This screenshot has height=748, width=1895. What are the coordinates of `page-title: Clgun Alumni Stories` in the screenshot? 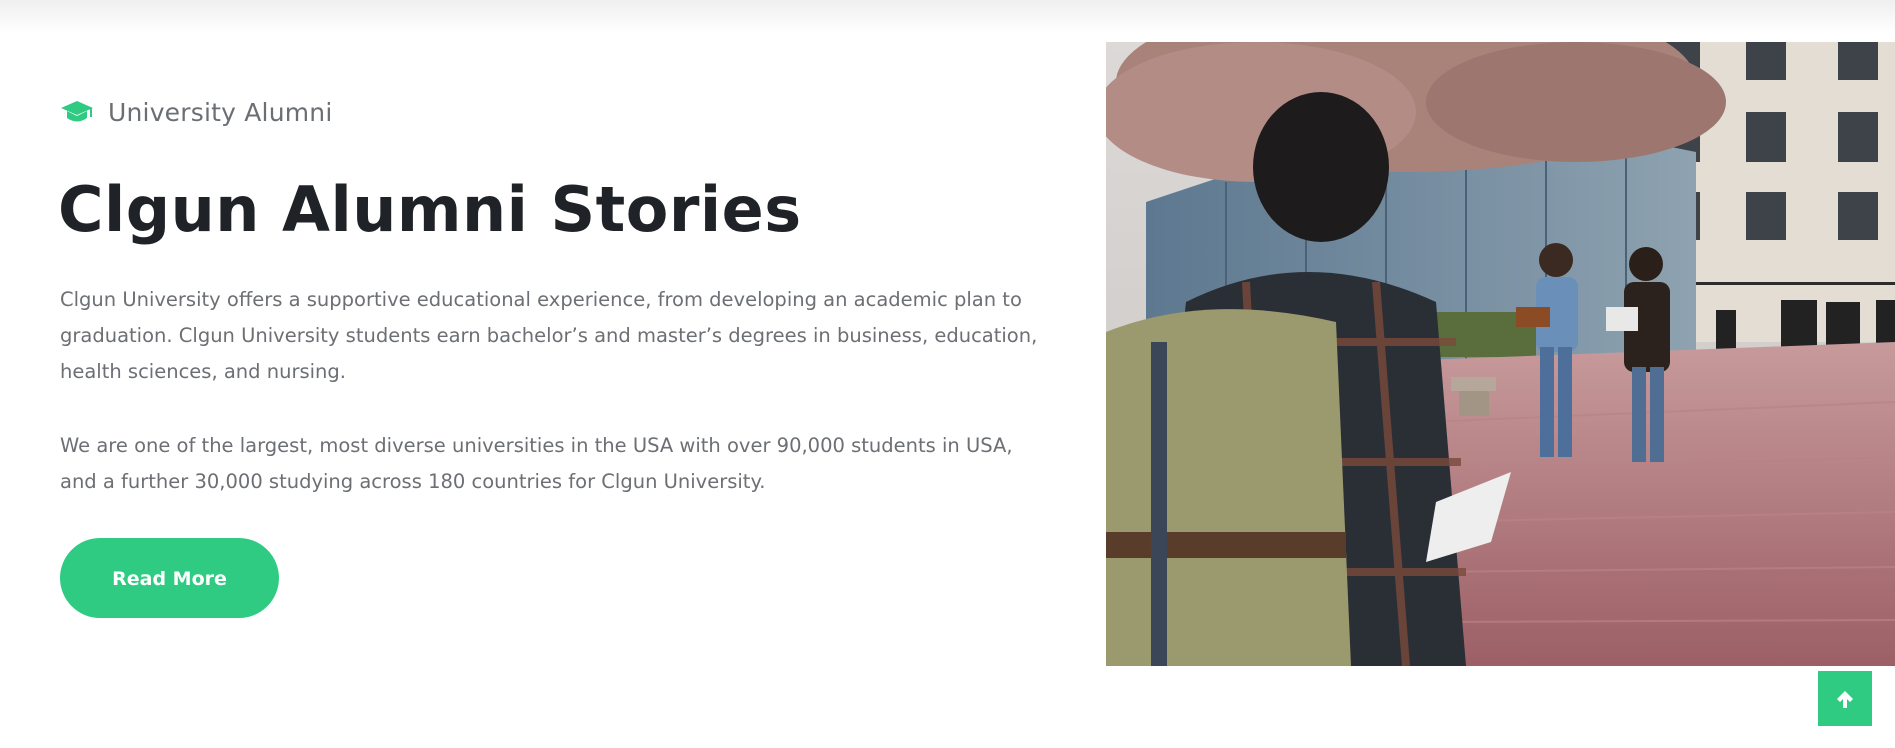 It's located at (430, 209).